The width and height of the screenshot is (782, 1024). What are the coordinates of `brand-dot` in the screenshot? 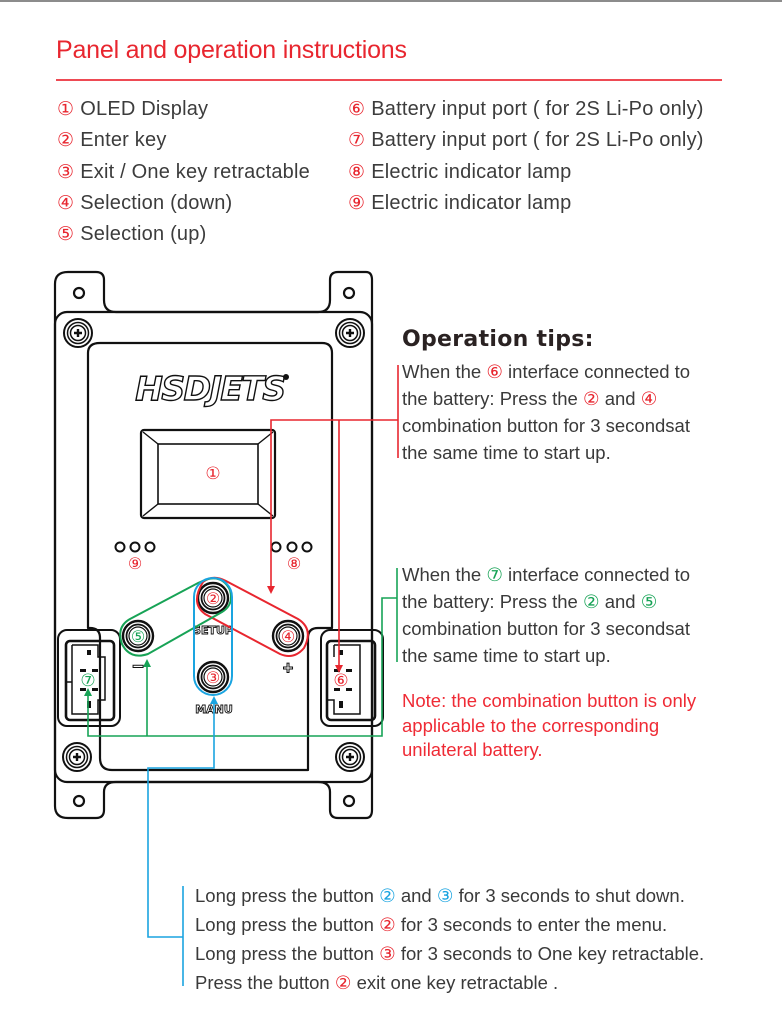 It's located at (286, 377).